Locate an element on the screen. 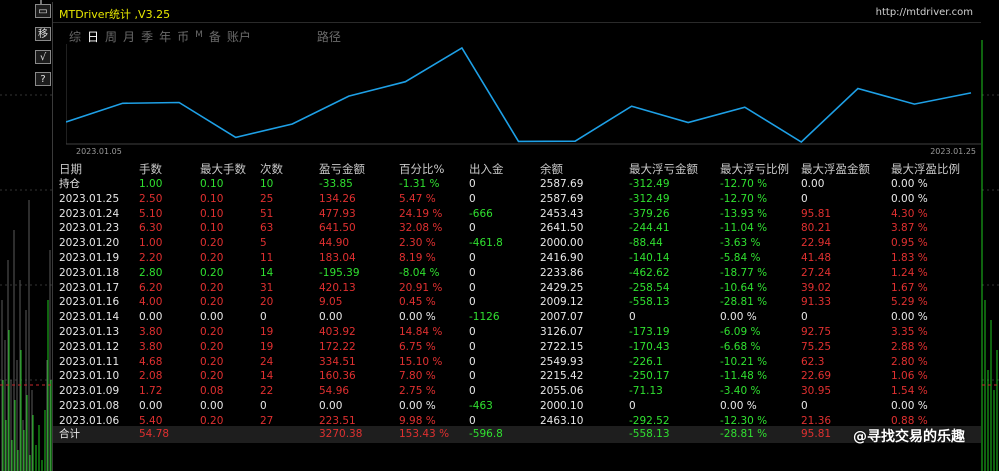  cell-9: -3.63 % is located at coordinates (740, 243).